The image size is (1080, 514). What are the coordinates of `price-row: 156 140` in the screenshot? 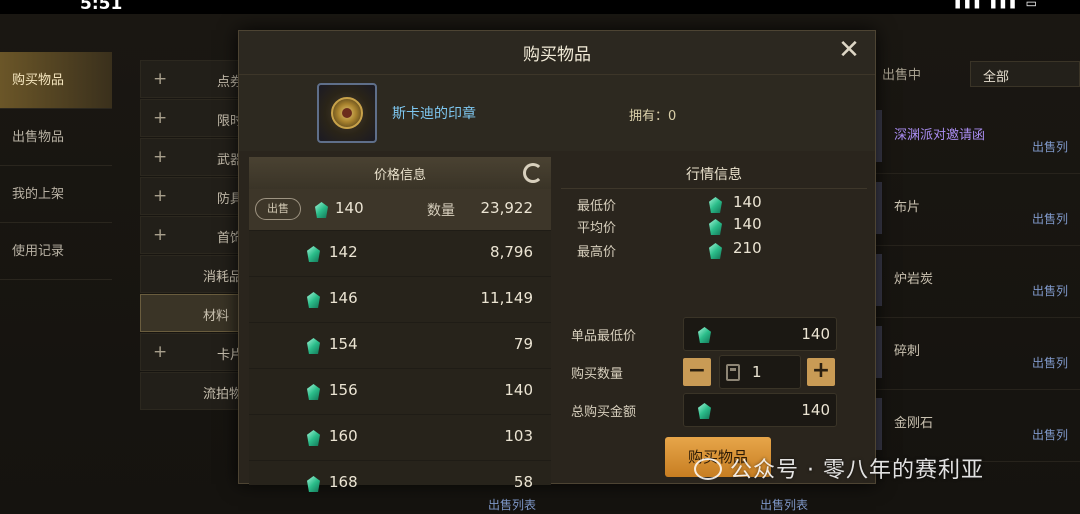 It's located at (400, 392).